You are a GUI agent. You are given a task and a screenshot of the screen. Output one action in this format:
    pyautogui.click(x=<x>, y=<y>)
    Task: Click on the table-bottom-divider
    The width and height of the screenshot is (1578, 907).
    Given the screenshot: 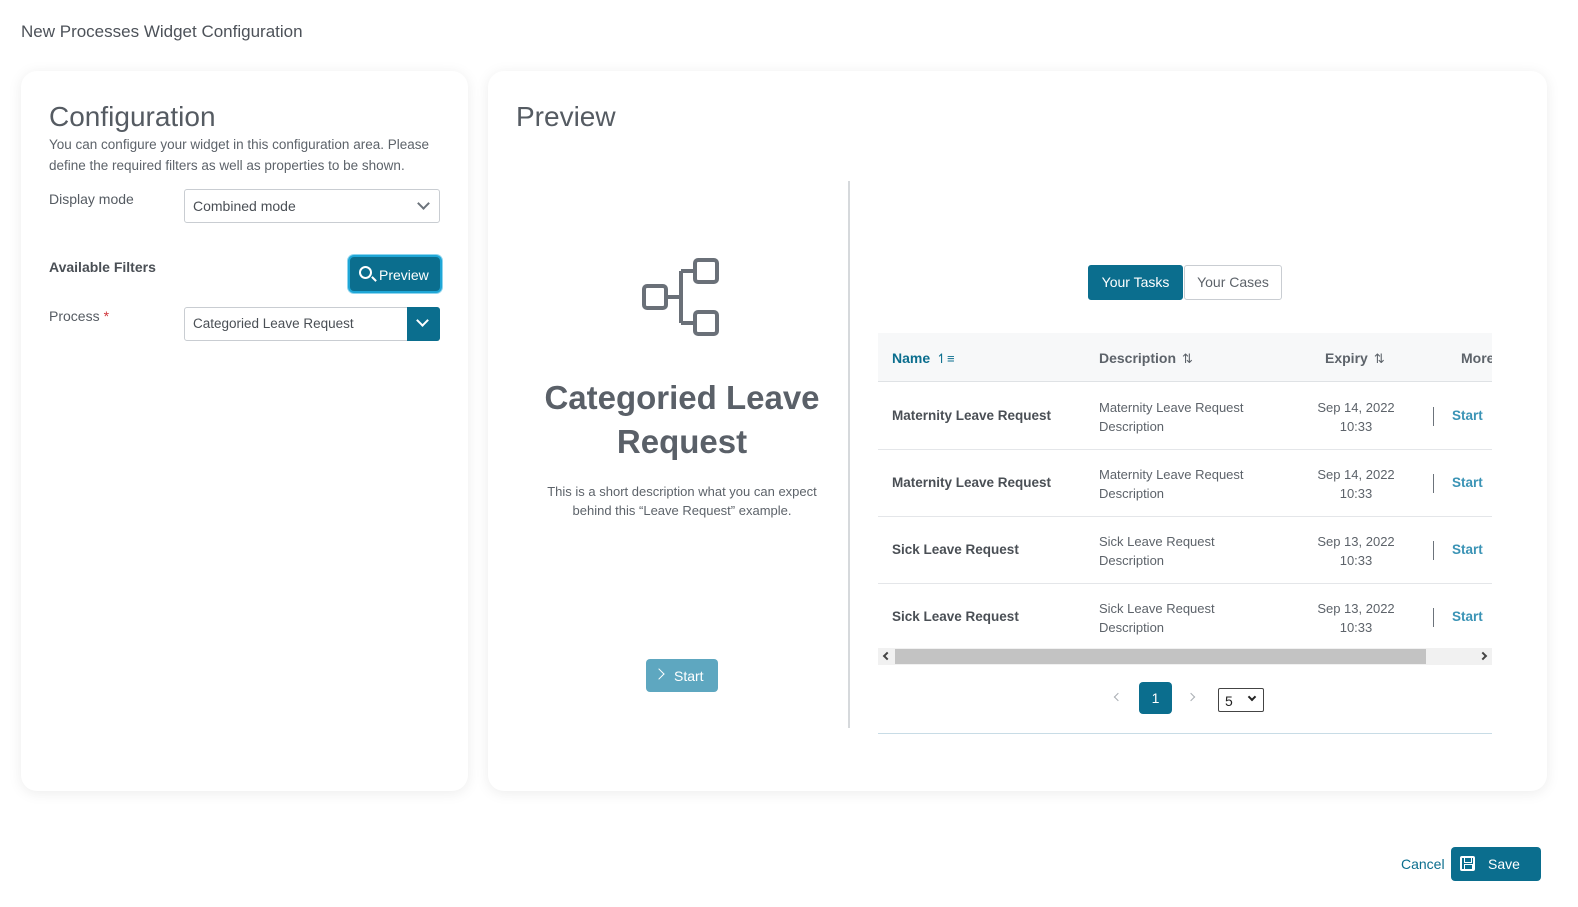 What is the action you would take?
    pyautogui.click(x=1185, y=733)
    